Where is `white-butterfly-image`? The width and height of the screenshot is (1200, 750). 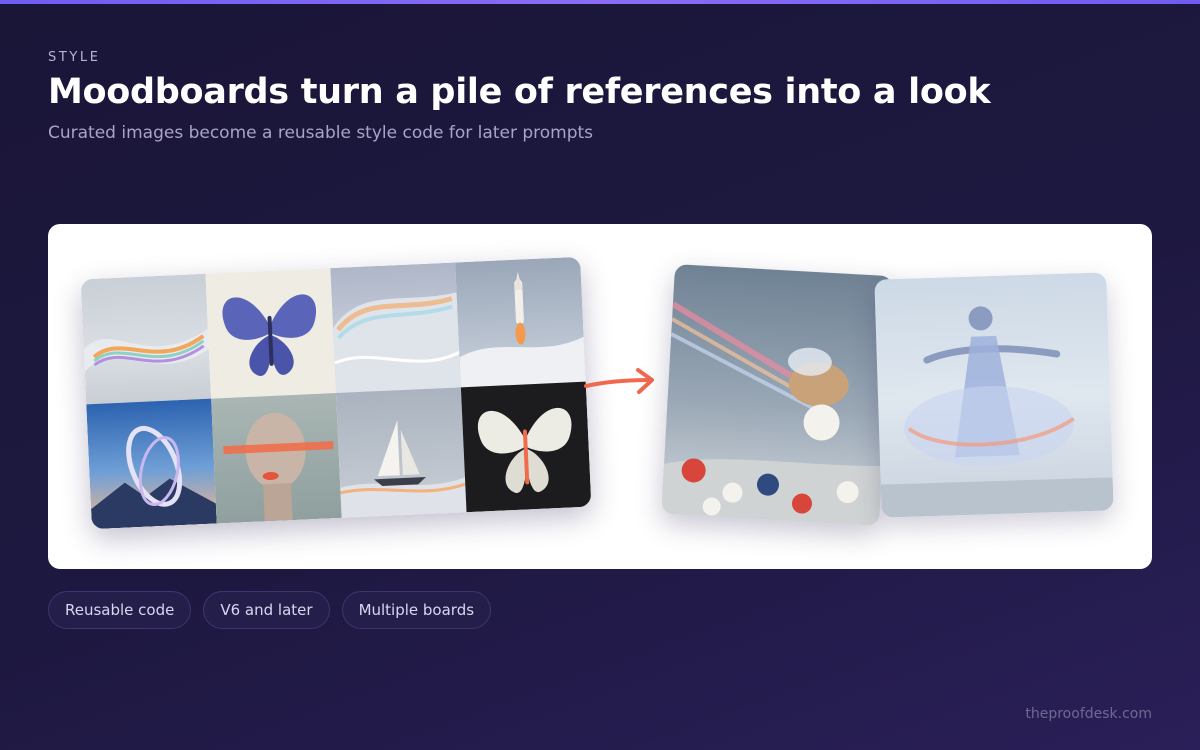
white-butterfly-image is located at coordinates (526, 447).